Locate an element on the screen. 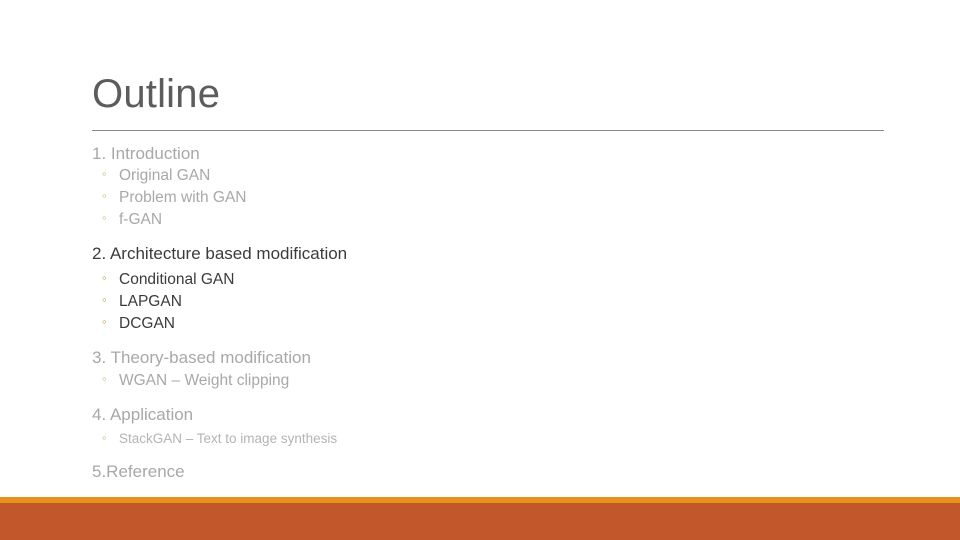 Image resolution: width=960 pixels, height=540 pixels. list-item: ◦ LAPGAN is located at coordinates (442, 302).